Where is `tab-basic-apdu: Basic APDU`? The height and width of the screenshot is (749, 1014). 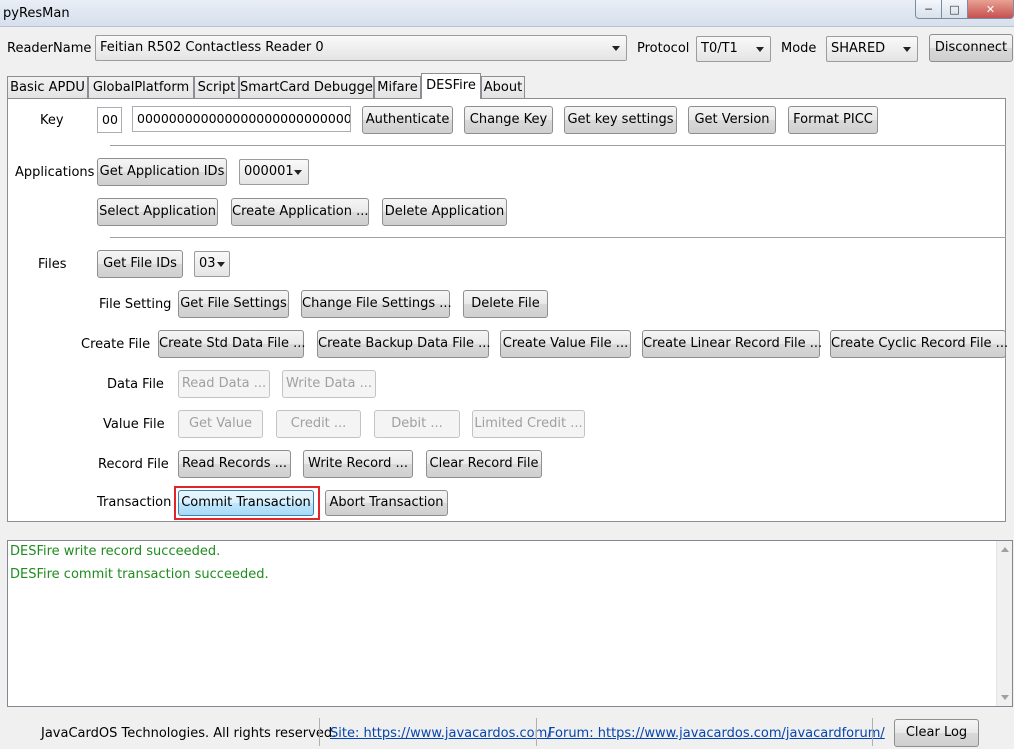 tab-basic-apdu: Basic APDU is located at coordinates (47, 87).